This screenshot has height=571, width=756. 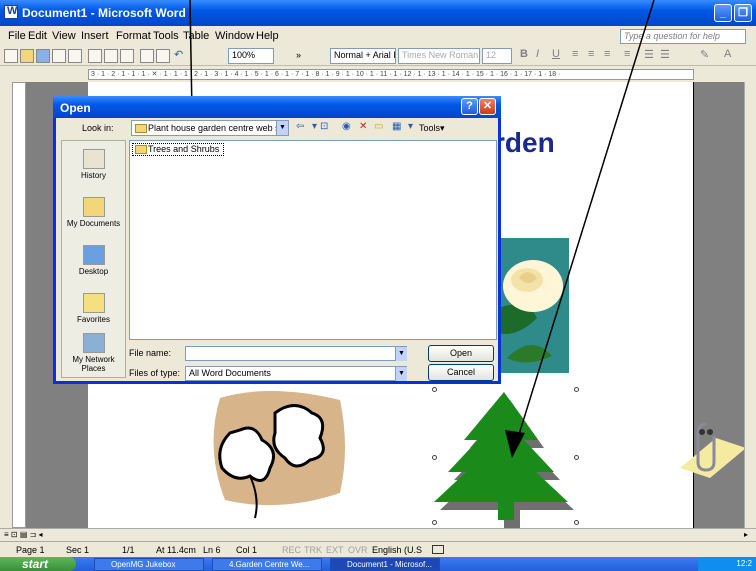 What do you see at coordinates (93, 164) in the screenshot?
I see `place-history: History` at bounding box center [93, 164].